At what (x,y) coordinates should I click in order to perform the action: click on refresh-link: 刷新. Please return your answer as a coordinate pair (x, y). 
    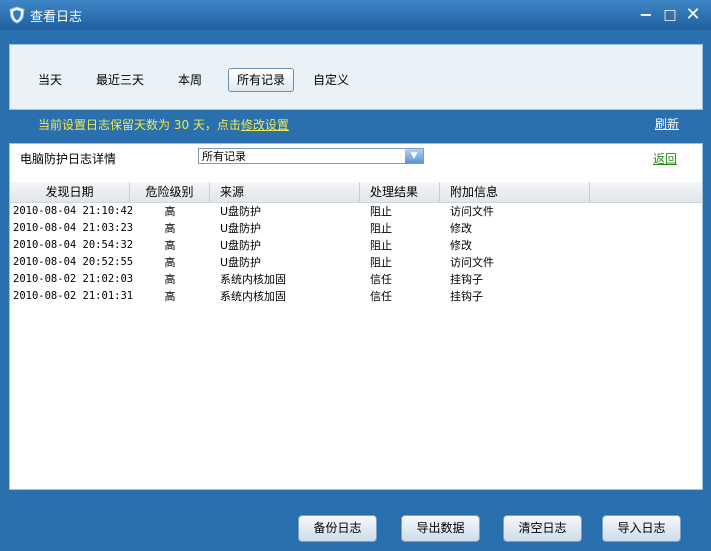
    Looking at the image, I should click on (667, 123).